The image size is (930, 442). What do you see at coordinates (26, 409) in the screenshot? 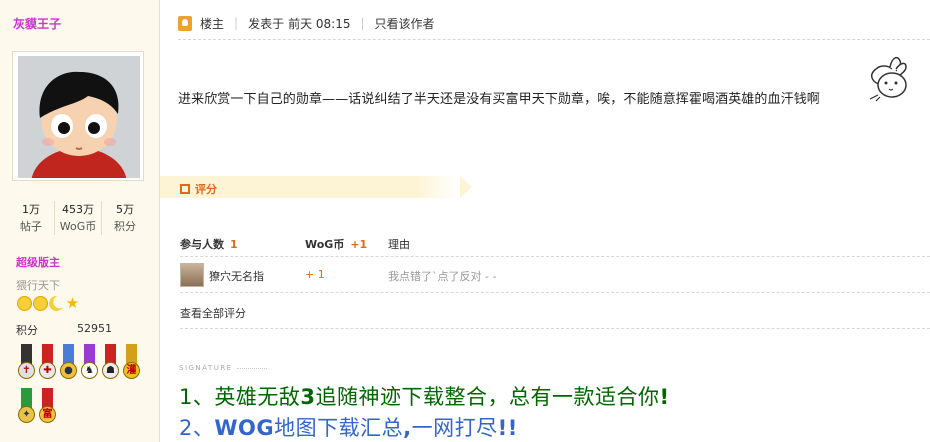
I see `medal-icon: ✦` at bounding box center [26, 409].